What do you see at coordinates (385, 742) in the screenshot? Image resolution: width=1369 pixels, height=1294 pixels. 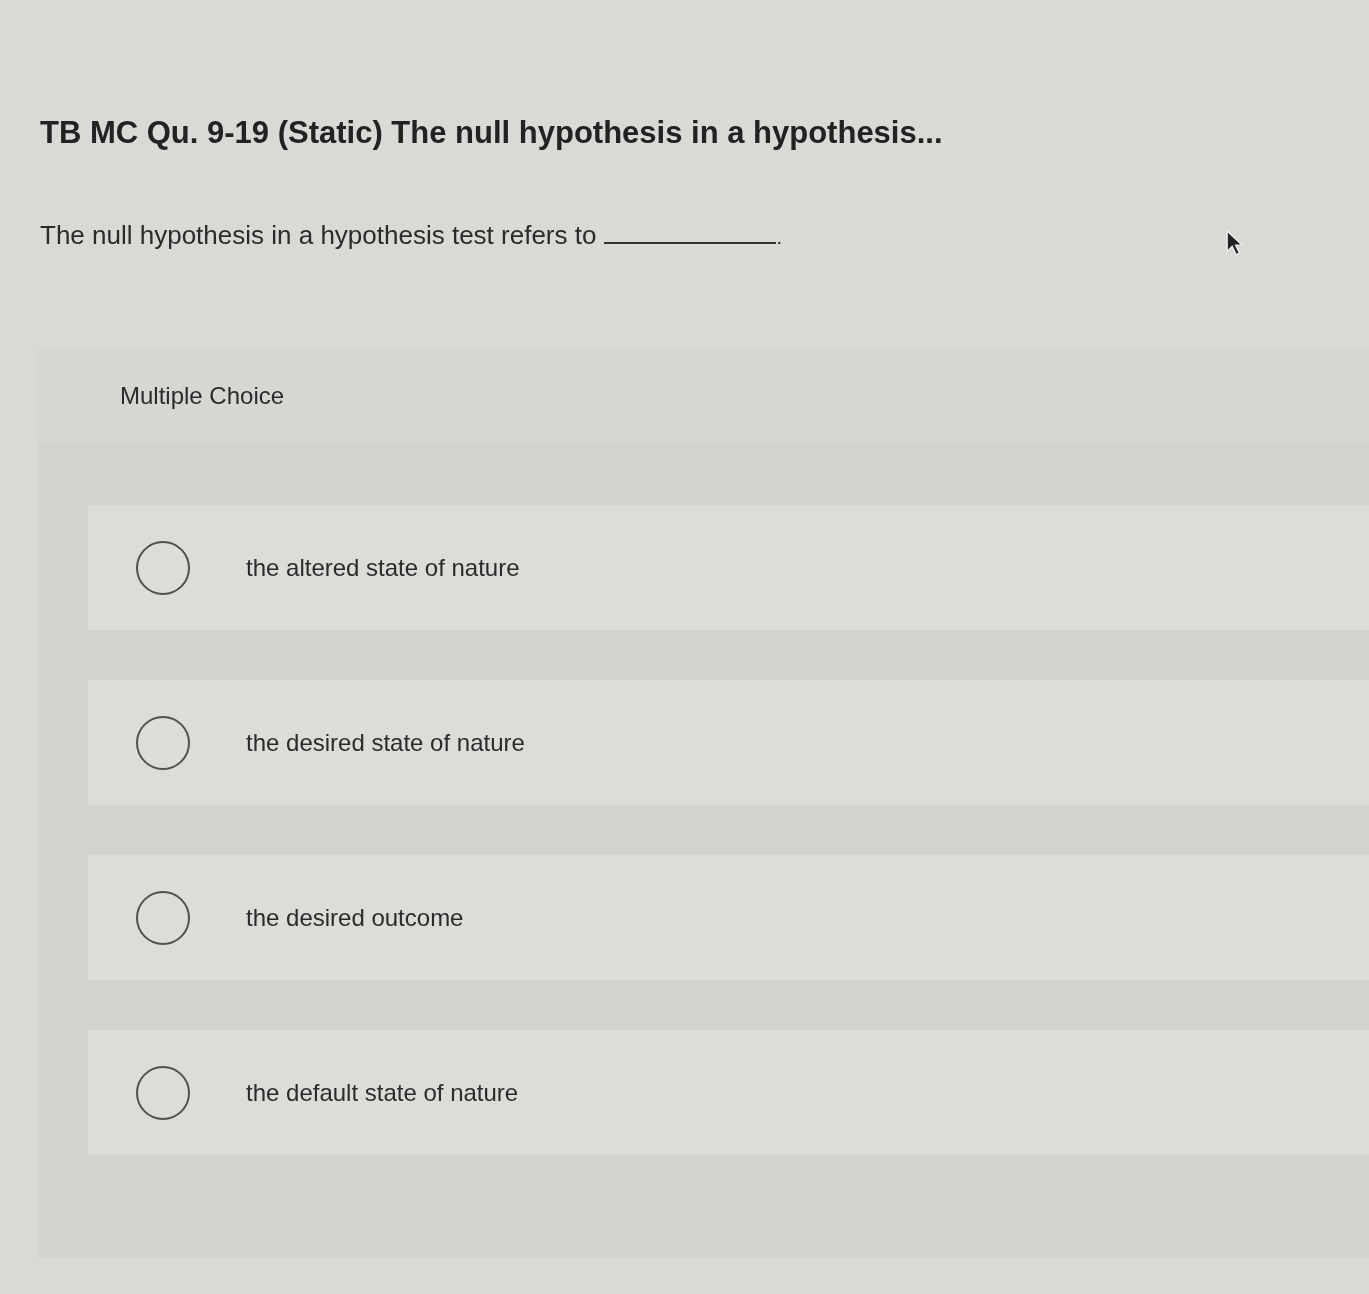 I see `option-label: the desired state of nature` at bounding box center [385, 742].